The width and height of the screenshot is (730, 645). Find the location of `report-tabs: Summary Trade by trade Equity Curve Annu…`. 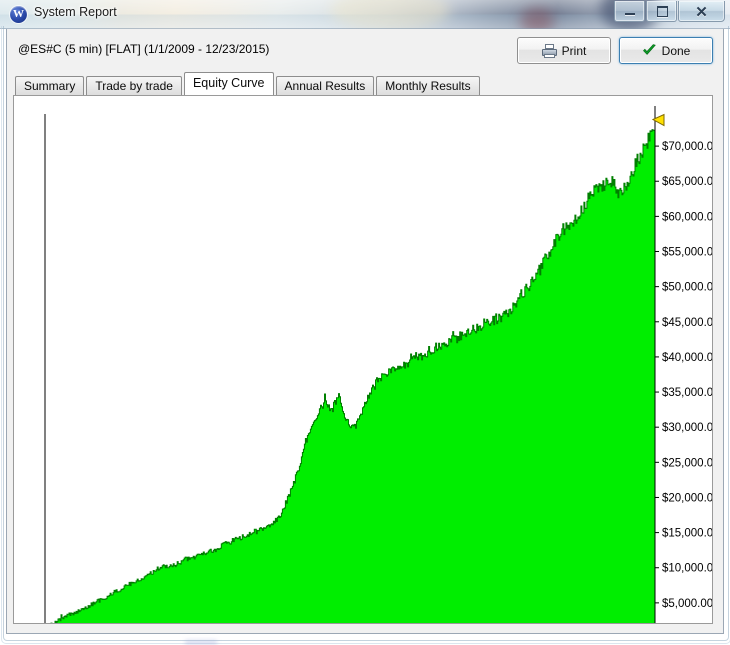

report-tabs: Summary Trade by trade Equity Curve Annu… is located at coordinates (248, 84).